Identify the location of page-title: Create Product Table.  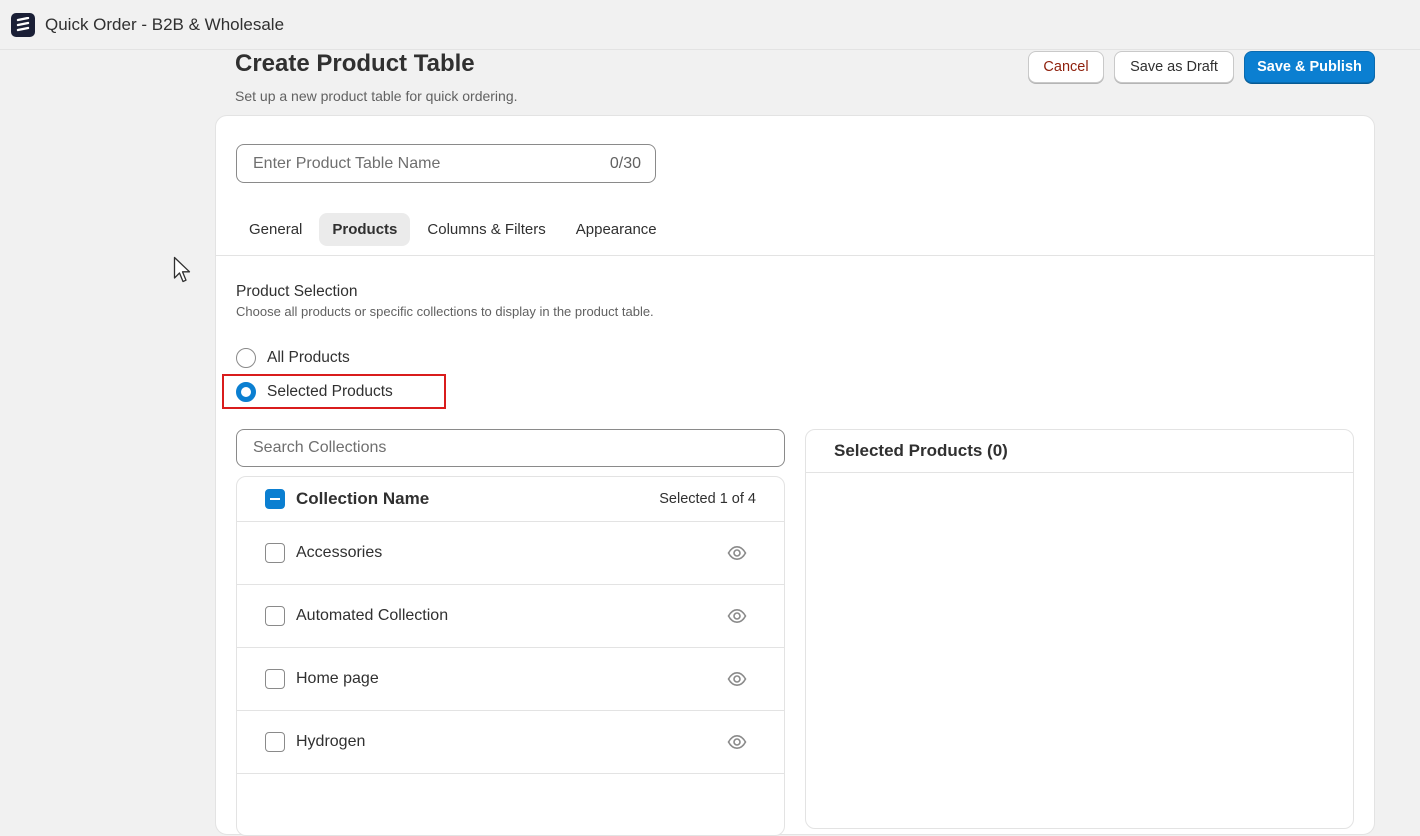
(355, 63).